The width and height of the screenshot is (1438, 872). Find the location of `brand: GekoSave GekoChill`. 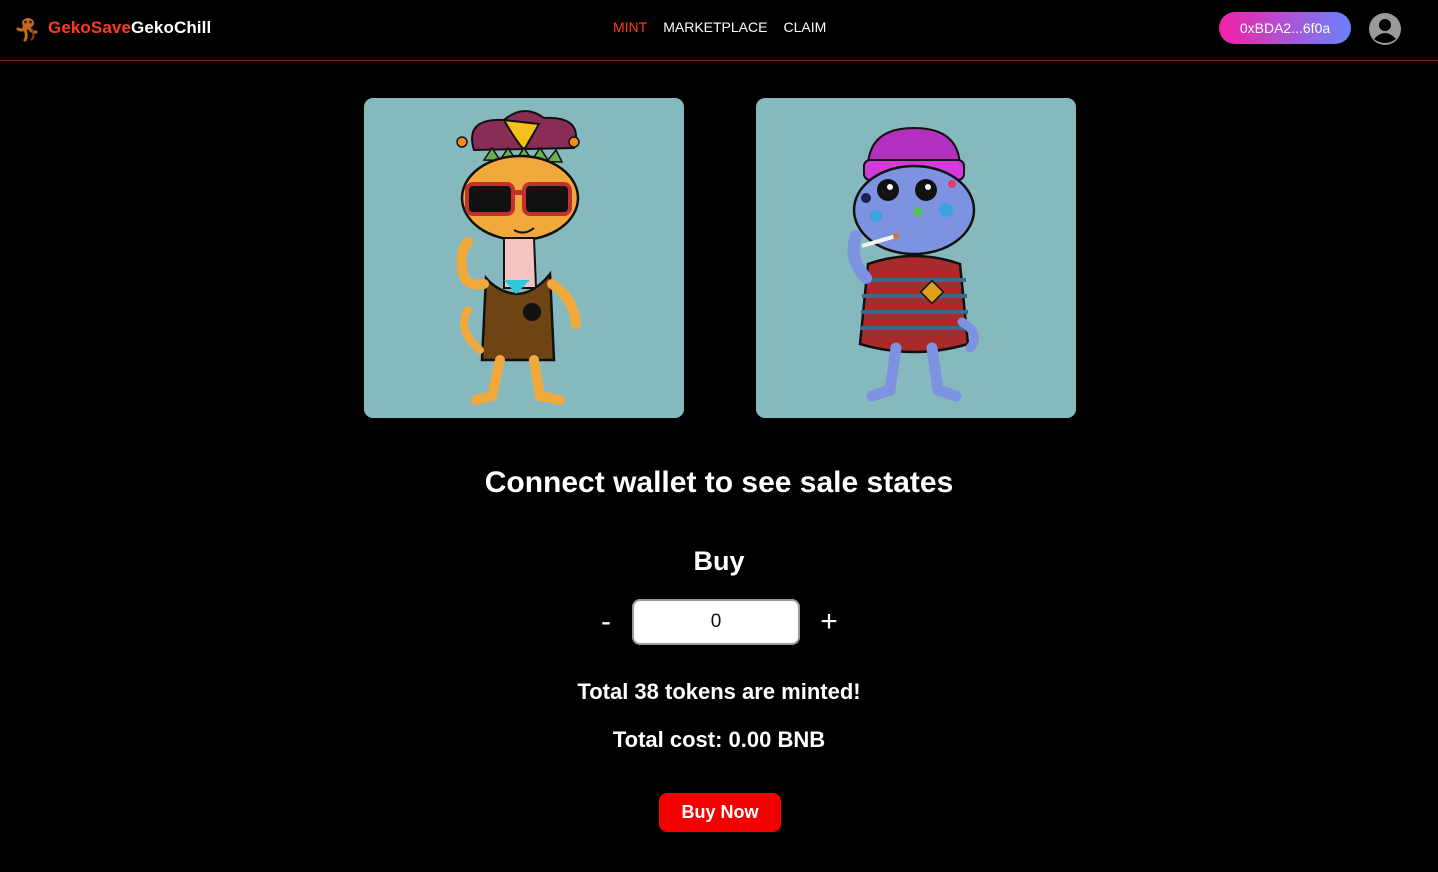

brand: GekoSave GekoChill is located at coordinates (112, 28).